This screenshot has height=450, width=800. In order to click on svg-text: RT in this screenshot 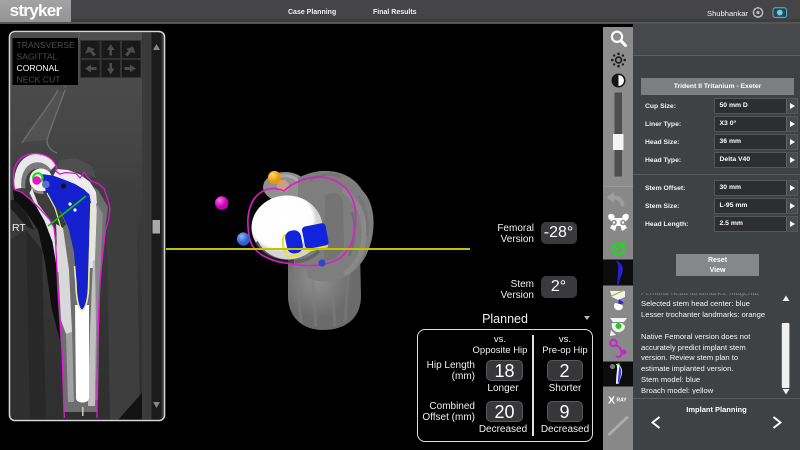, I will do `click(19, 228)`.